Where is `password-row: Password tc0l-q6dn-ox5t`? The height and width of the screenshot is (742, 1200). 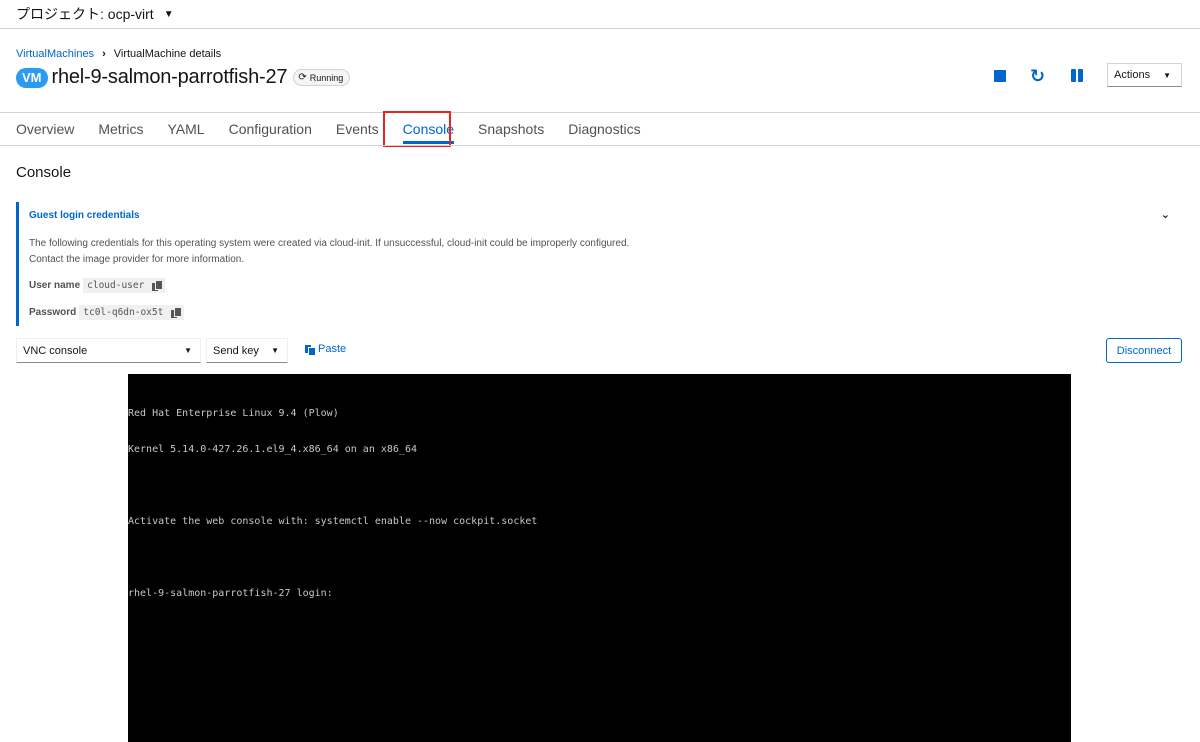 password-row: Password tc0l-q6dn-ox5t is located at coordinates (107, 312).